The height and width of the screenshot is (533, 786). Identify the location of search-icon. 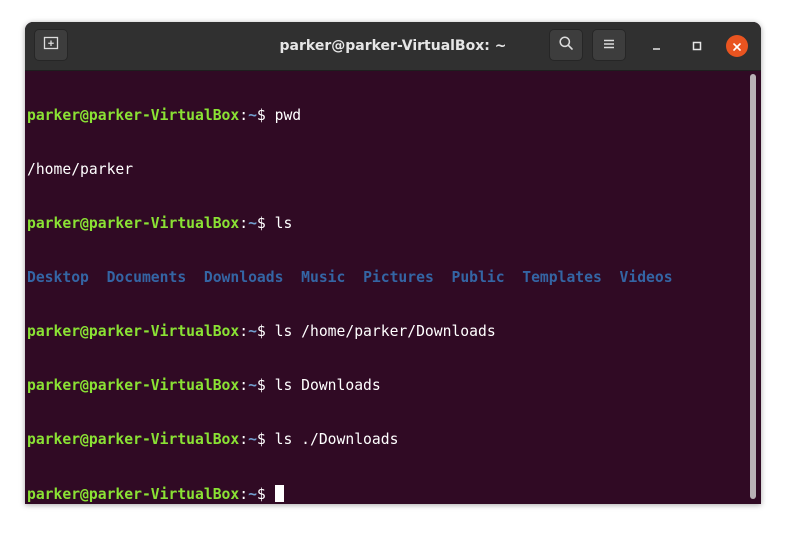
(566, 45).